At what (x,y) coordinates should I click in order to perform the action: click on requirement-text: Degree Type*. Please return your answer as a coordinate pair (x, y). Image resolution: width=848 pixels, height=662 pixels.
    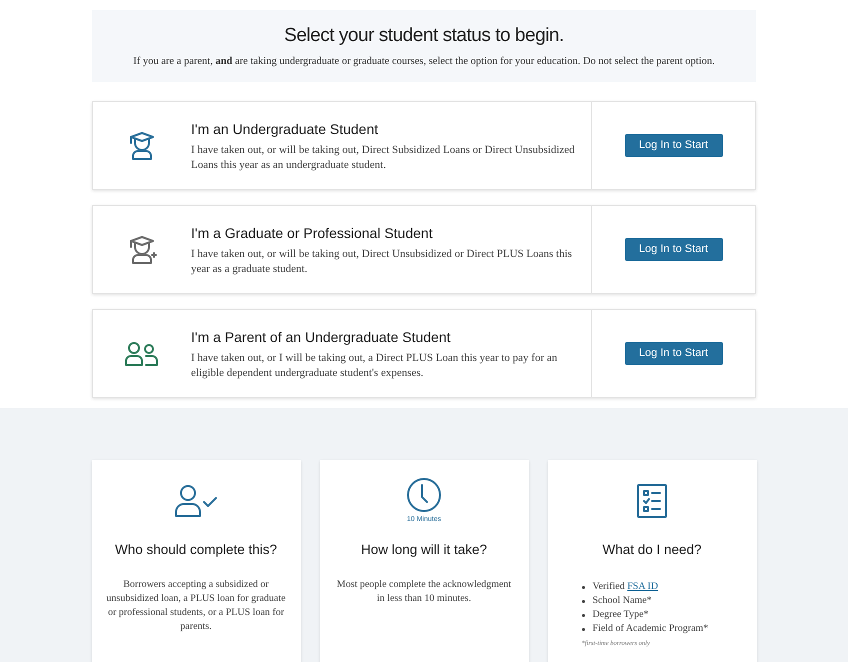
    Looking at the image, I should click on (620, 615).